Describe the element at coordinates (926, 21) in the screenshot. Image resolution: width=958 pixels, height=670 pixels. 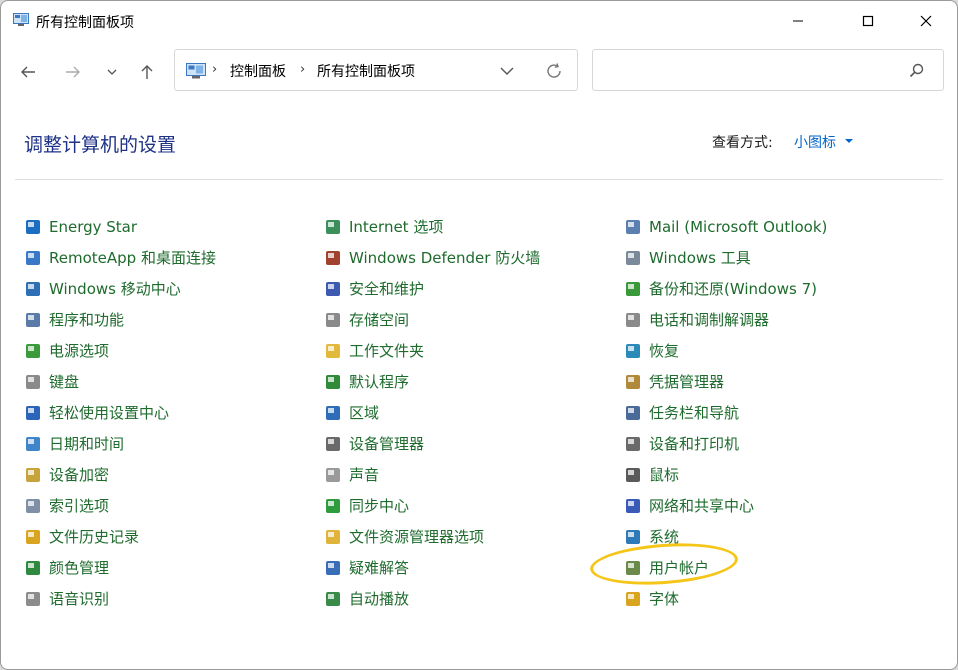
I see `close-button` at that location.